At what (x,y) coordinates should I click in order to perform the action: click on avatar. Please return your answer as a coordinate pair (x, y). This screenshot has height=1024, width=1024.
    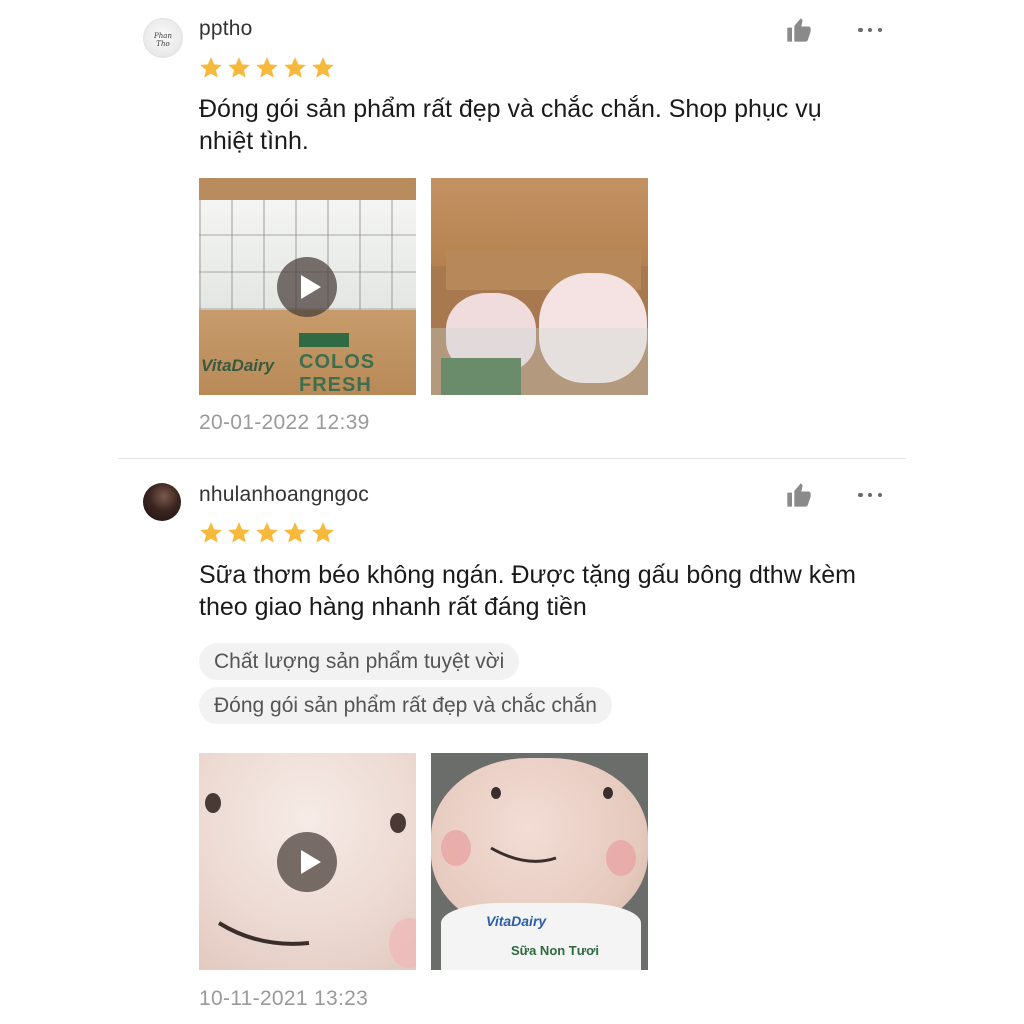
    Looking at the image, I should click on (162, 502).